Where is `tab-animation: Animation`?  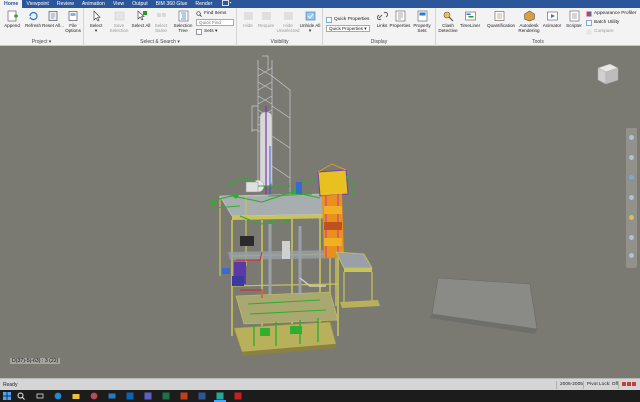 tab-animation: Animation is located at coordinates (93, 4).